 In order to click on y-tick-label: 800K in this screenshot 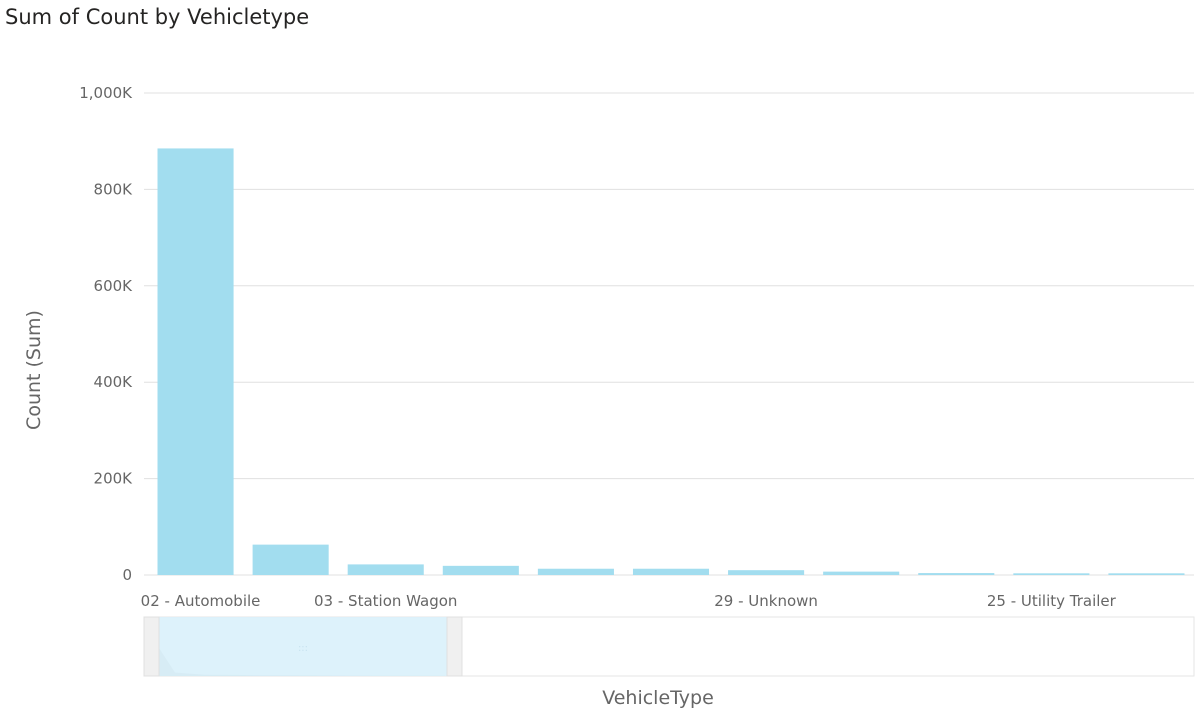, I will do `click(114, 189)`.